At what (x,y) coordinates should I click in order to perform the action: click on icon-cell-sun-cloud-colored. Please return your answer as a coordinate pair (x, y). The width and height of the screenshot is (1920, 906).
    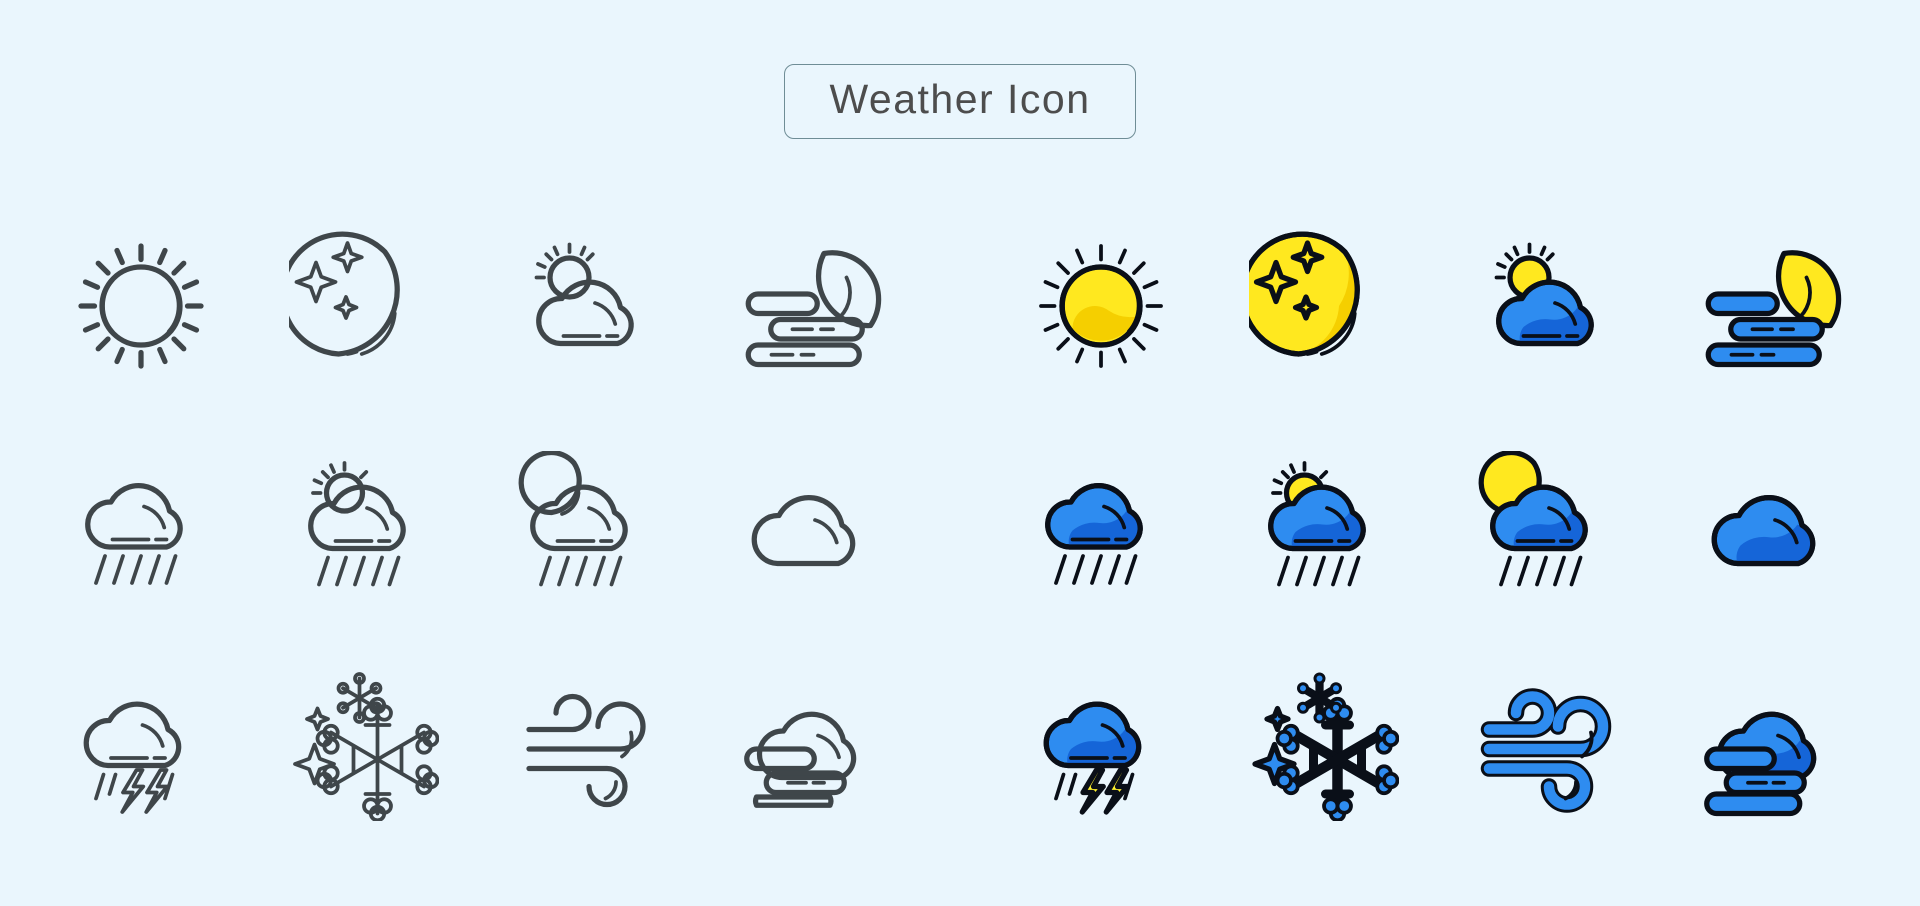
    Looking at the image, I should click on (1546, 306).